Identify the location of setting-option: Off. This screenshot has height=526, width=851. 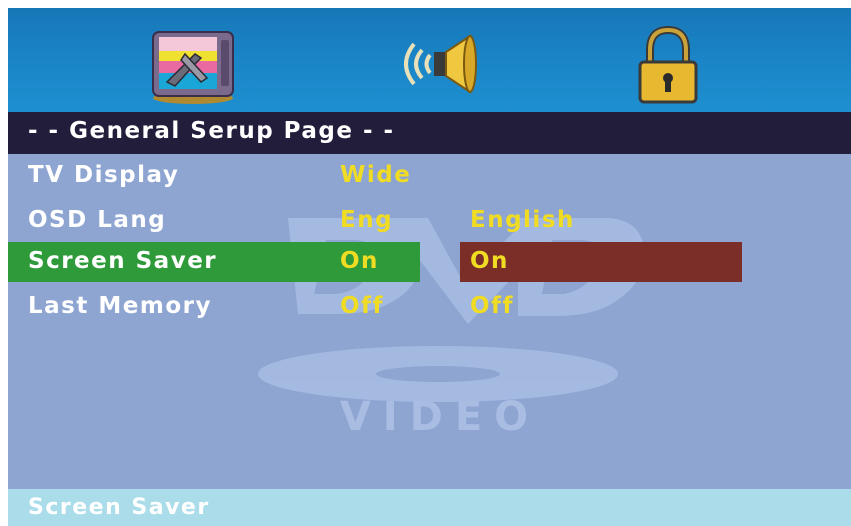
(492, 306).